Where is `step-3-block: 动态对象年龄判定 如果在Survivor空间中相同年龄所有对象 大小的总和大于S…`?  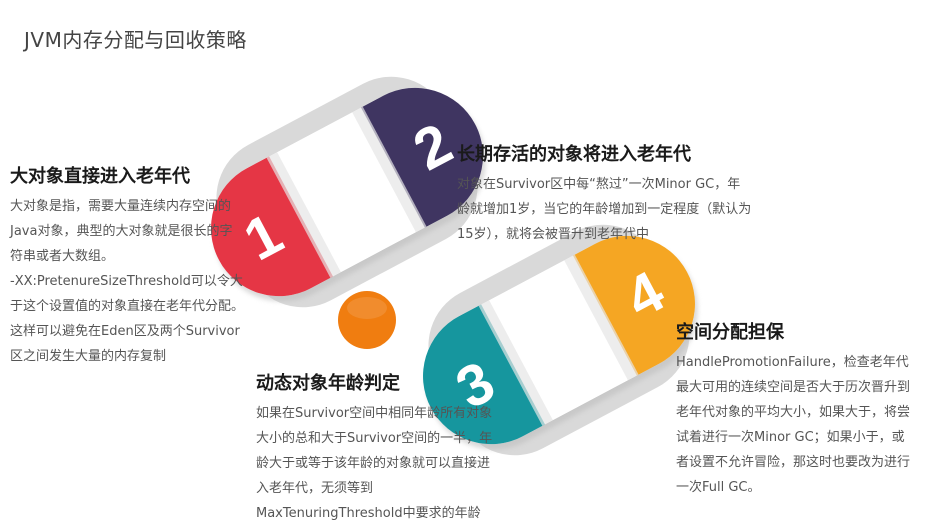 step-3-block: 动态对象年龄判定 如果在Survivor空间中相同年龄所有对象 大小的总和大于S… is located at coordinates (386, 447).